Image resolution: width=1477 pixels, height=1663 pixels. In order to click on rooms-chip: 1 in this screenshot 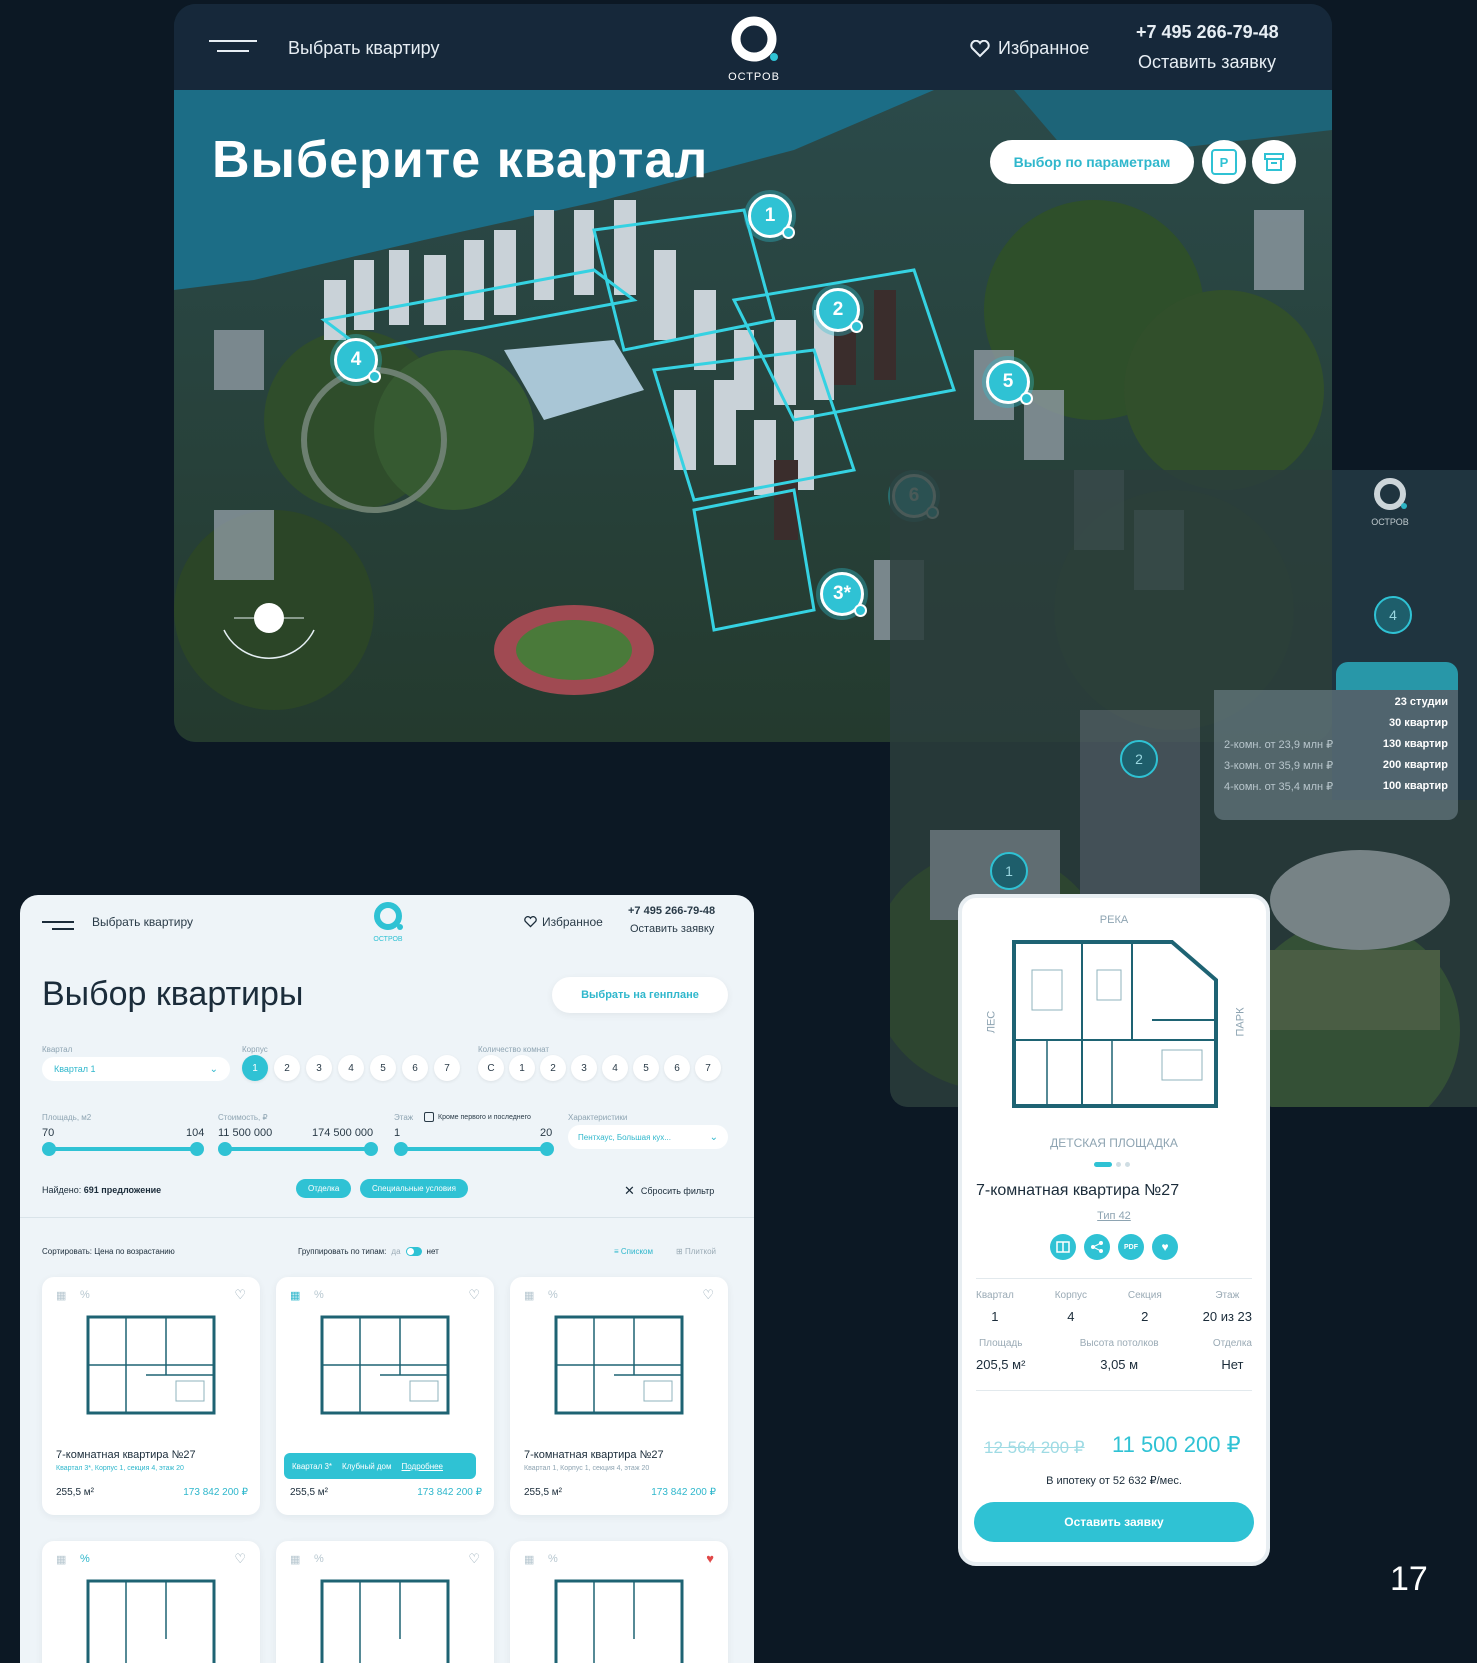, I will do `click(522, 1068)`.